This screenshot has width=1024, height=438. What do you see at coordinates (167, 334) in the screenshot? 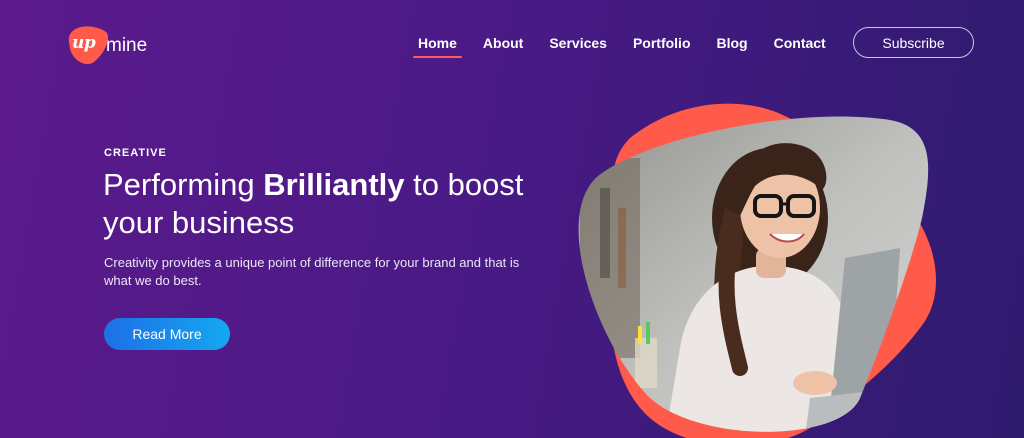
I see `read-more-button: Read More` at bounding box center [167, 334].